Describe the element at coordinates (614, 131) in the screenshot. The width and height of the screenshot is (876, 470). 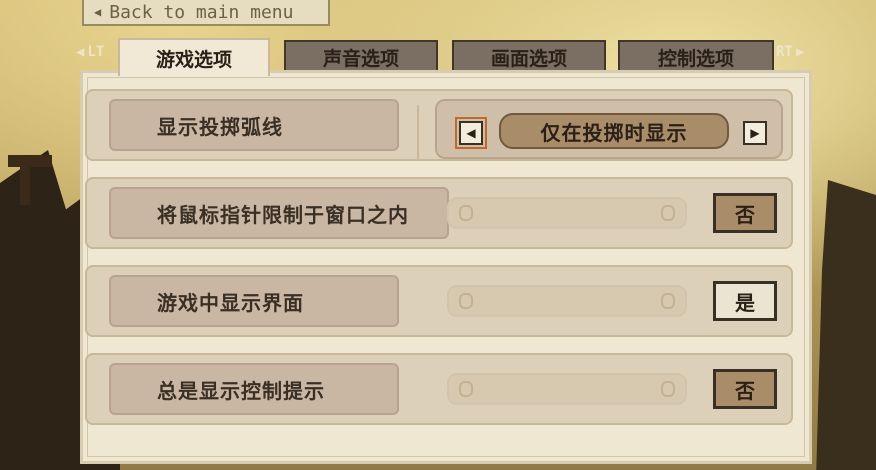
I see `selector-value: 仅在投掷时显示` at that location.